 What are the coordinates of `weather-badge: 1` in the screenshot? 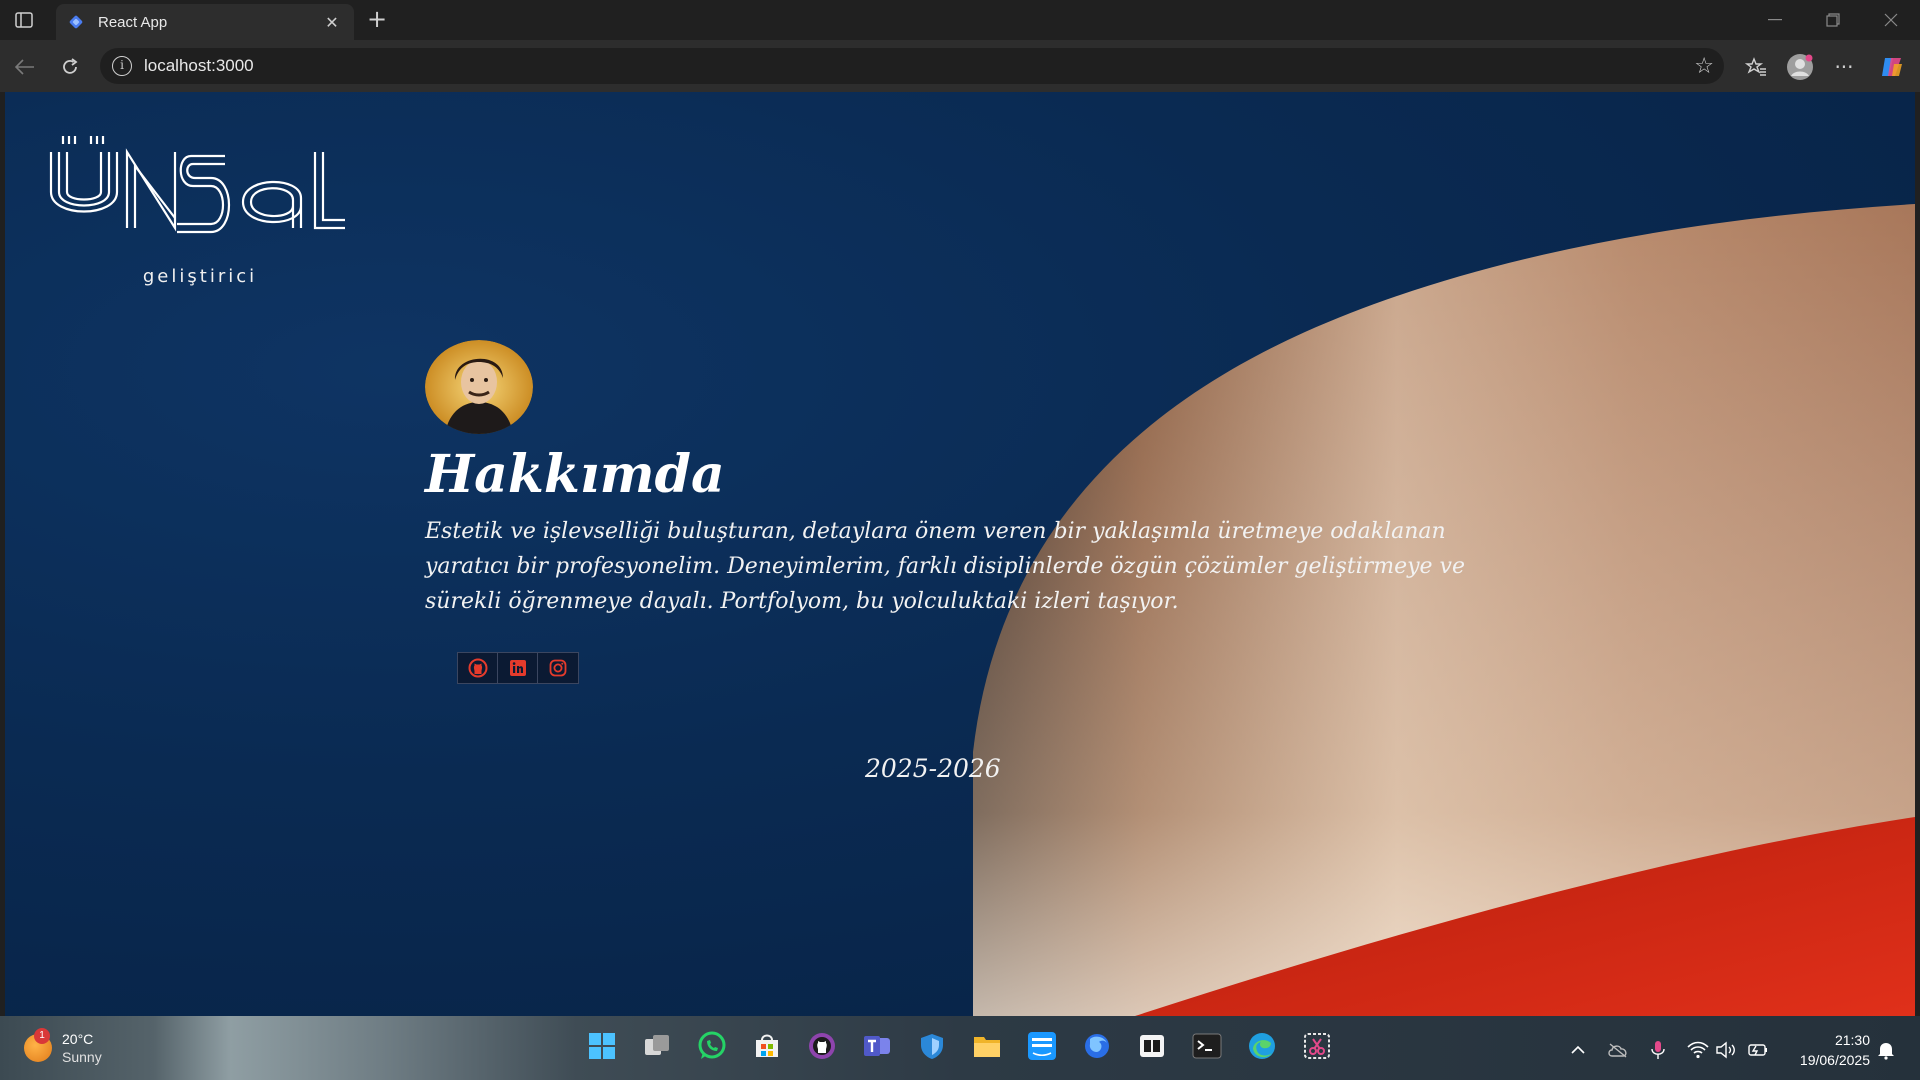 It's located at (42, 1036).